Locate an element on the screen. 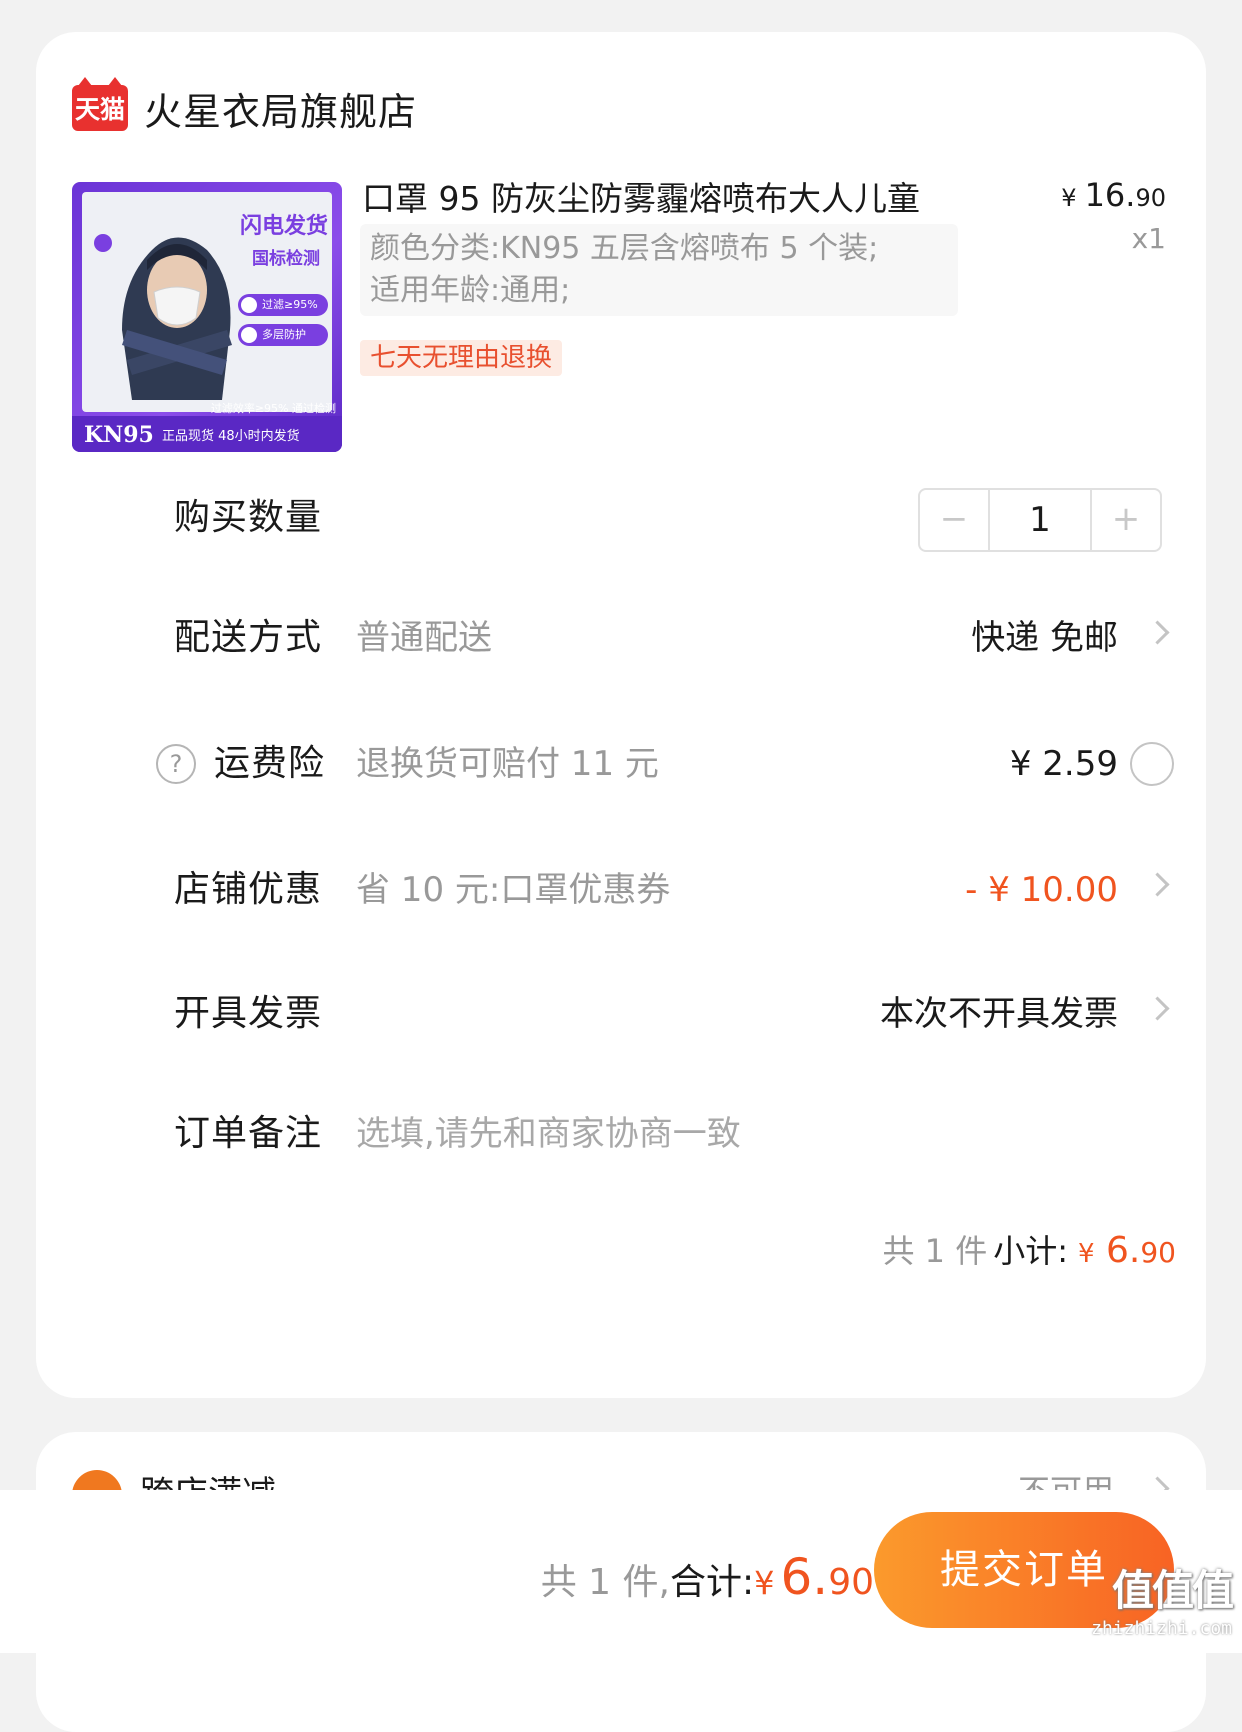 The height and width of the screenshot is (1732, 1242). image-footer-text: 正品现货 48小时内发货 is located at coordinates (231, 436).